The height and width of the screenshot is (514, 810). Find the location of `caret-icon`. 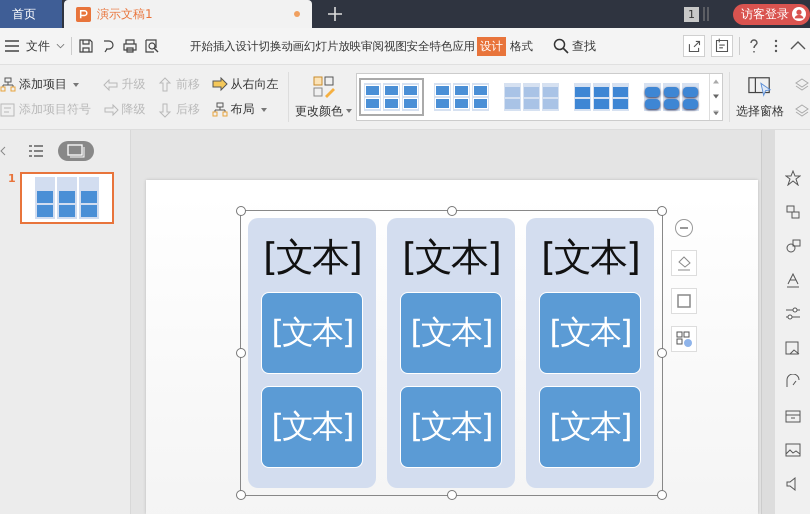

caret-icon is located at coordinates (349, 111).